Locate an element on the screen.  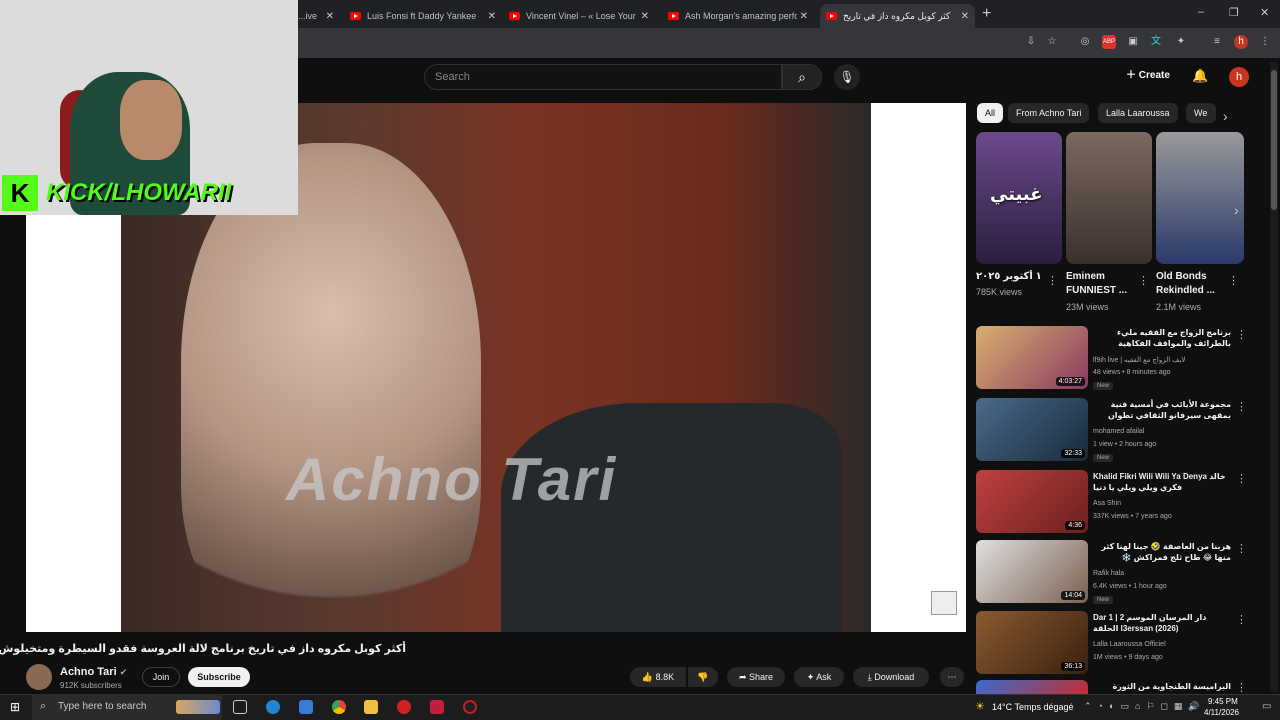
tab-title: Ash Morgan's amazing perform is located at coordinates (741, 16).